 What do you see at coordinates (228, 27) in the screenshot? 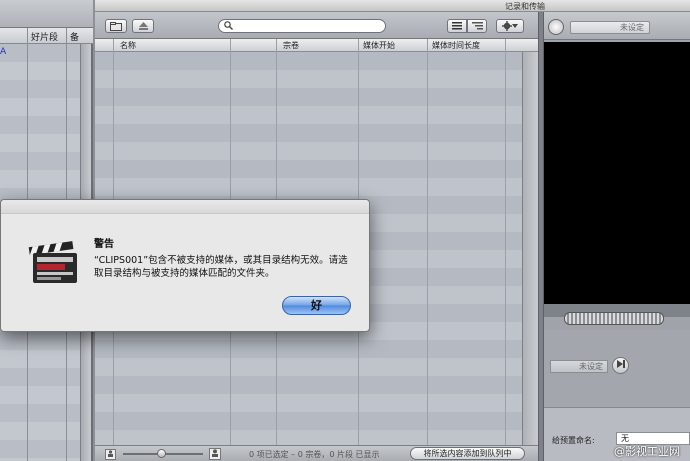
I see `search-icon` at bounding box center [228, 27].